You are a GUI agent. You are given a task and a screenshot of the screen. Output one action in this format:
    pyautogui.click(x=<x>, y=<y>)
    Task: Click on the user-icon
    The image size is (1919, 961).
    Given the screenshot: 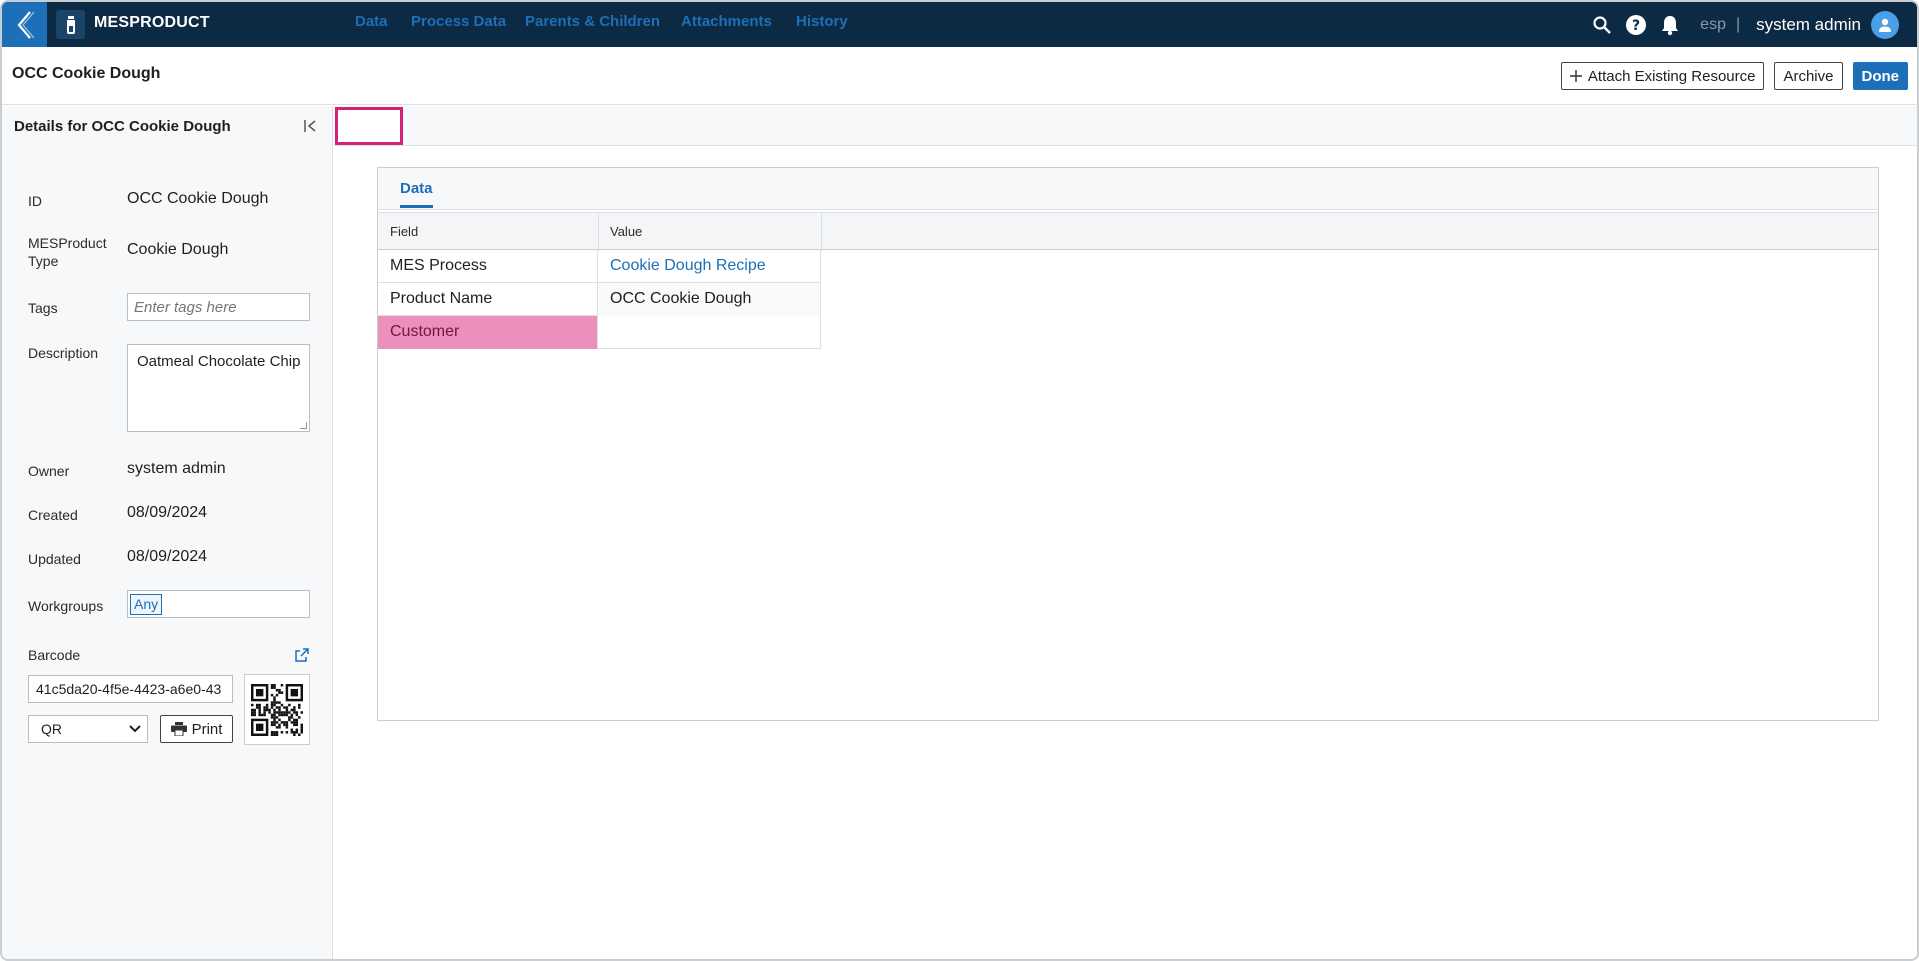 What is the action you would take?
    pyautogui.click(x=1885, y=25)
    